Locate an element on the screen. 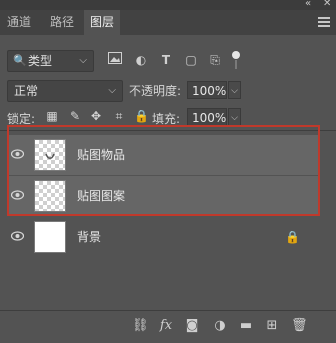 This screenshot has width=336, height=343. lock-transparent-pixels-icon: ▦ is located at coordinates (52, 116).